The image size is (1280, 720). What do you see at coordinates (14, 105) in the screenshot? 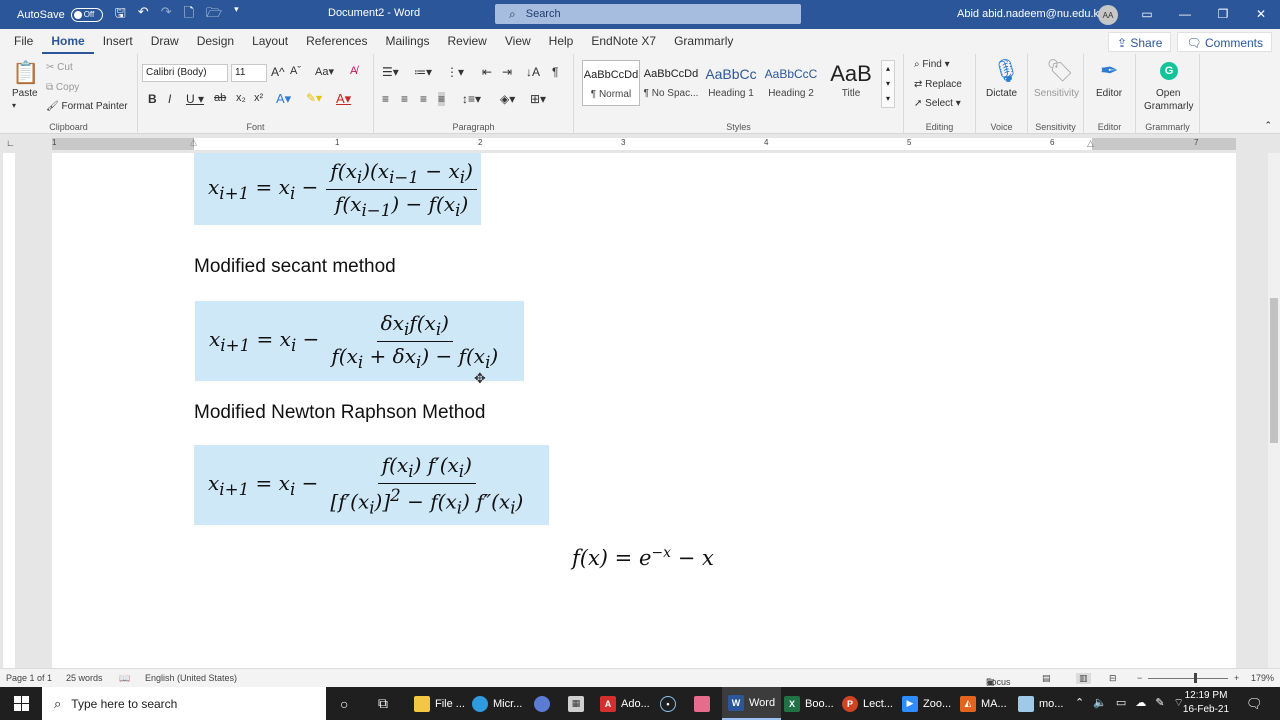
I see `paste-dropdown-icon: ▾` at bounding box center [14, 105].